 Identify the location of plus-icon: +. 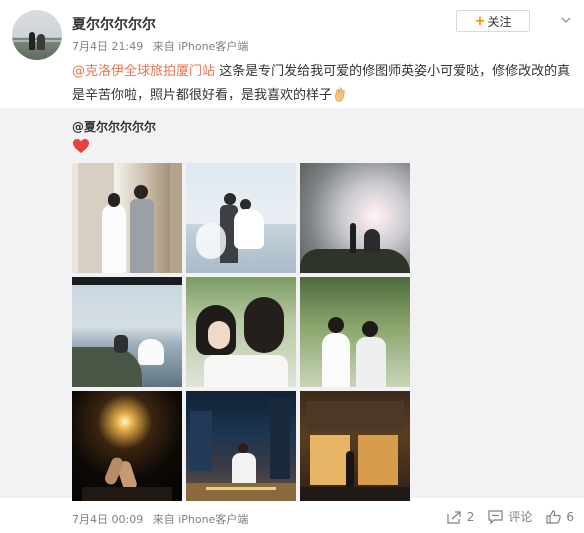
(480, 21).